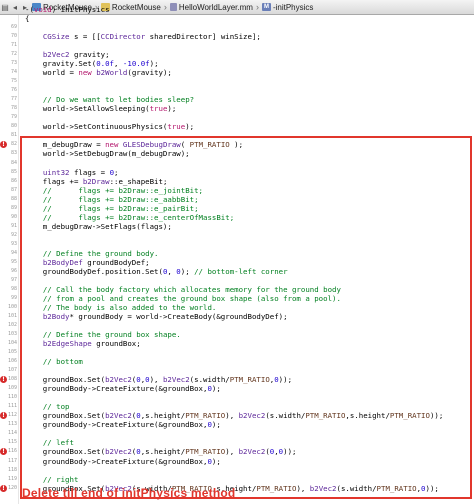  What do you see at coordinates (13, 225) in the screenshot?
I see `line-number: 91` at bounding box center [13, 225].